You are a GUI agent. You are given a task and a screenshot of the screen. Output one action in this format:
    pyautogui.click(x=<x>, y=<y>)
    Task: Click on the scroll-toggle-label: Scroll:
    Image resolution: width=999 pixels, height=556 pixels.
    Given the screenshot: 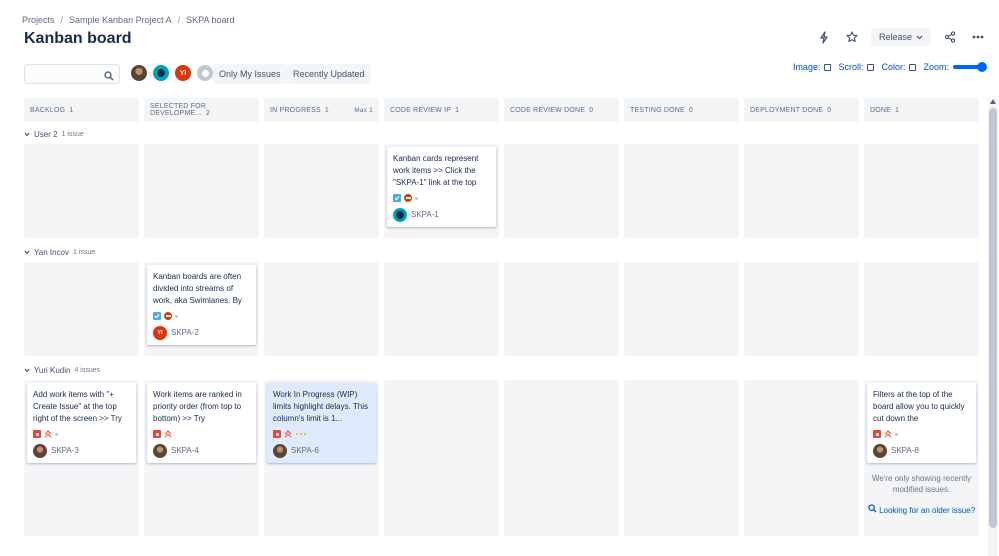 What is the action you would take?
    pyautogui.click(x=851, y=67)
    